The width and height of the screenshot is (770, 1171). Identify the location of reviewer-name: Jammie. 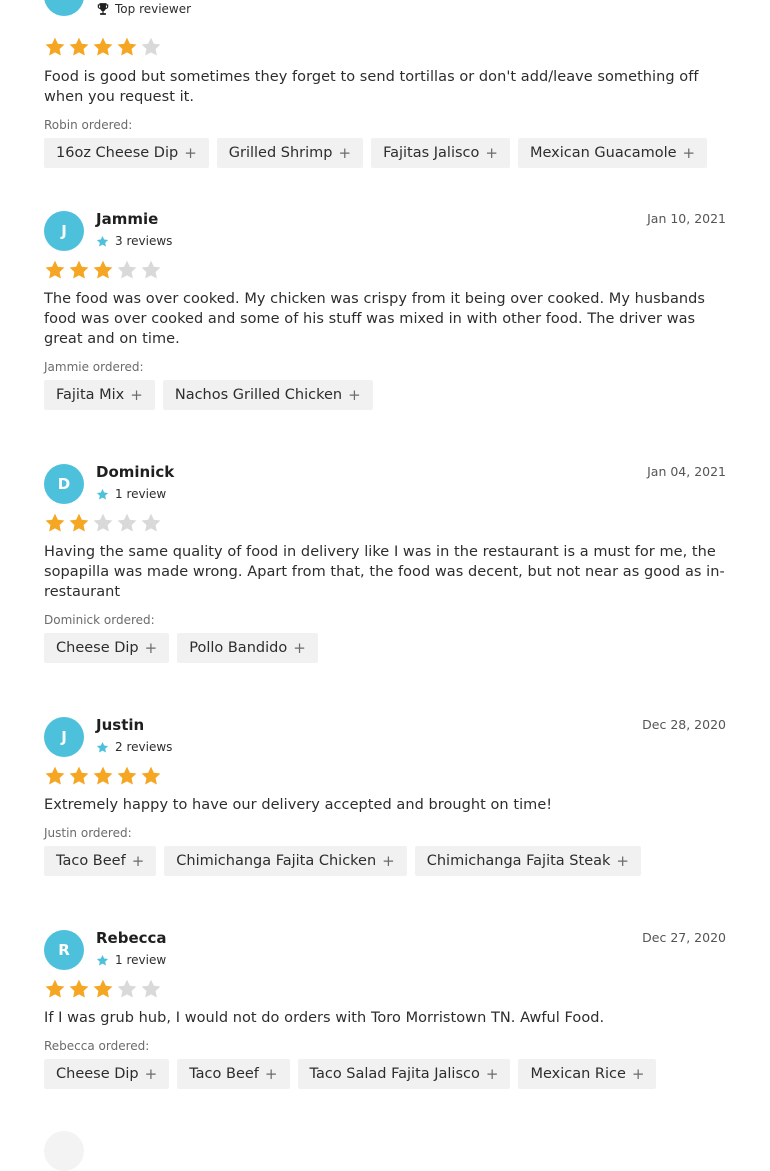
(127, 219).